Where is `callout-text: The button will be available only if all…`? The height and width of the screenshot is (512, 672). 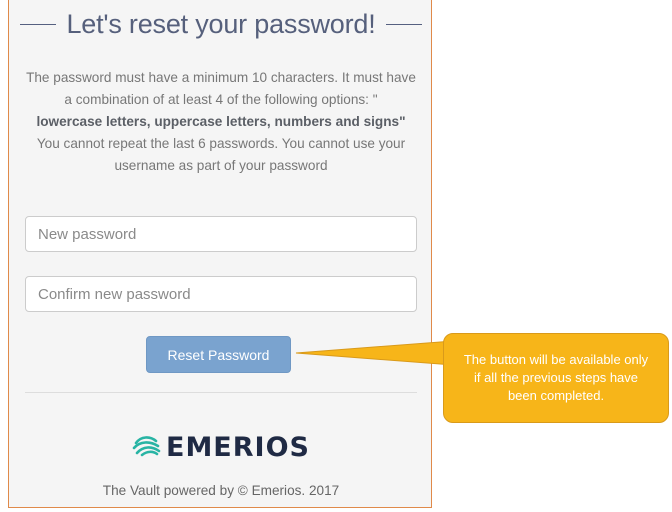
callout-text: The button will be available only if all… is located at coordinates (556, 377).